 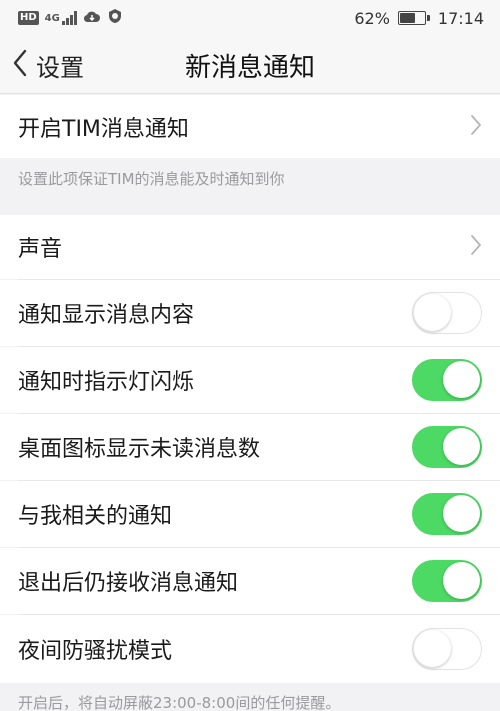 What do you see at coordinates (447, 581) in the screenshot?
I see `receive-after-exit-toggle` at bounding box center [447, 581].